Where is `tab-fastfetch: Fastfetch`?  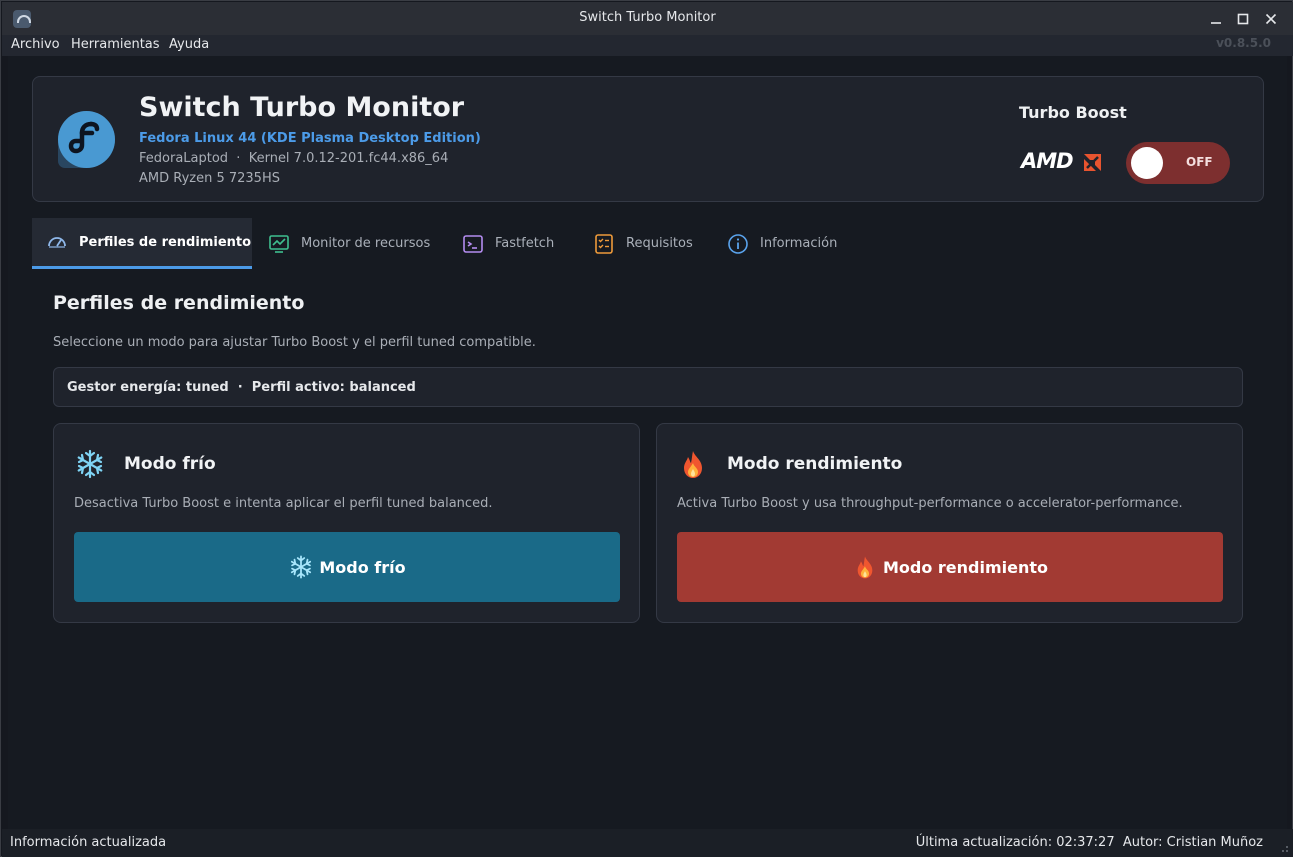
tab-fastfetch: Fastfetch is located at coordinates (508, 243).